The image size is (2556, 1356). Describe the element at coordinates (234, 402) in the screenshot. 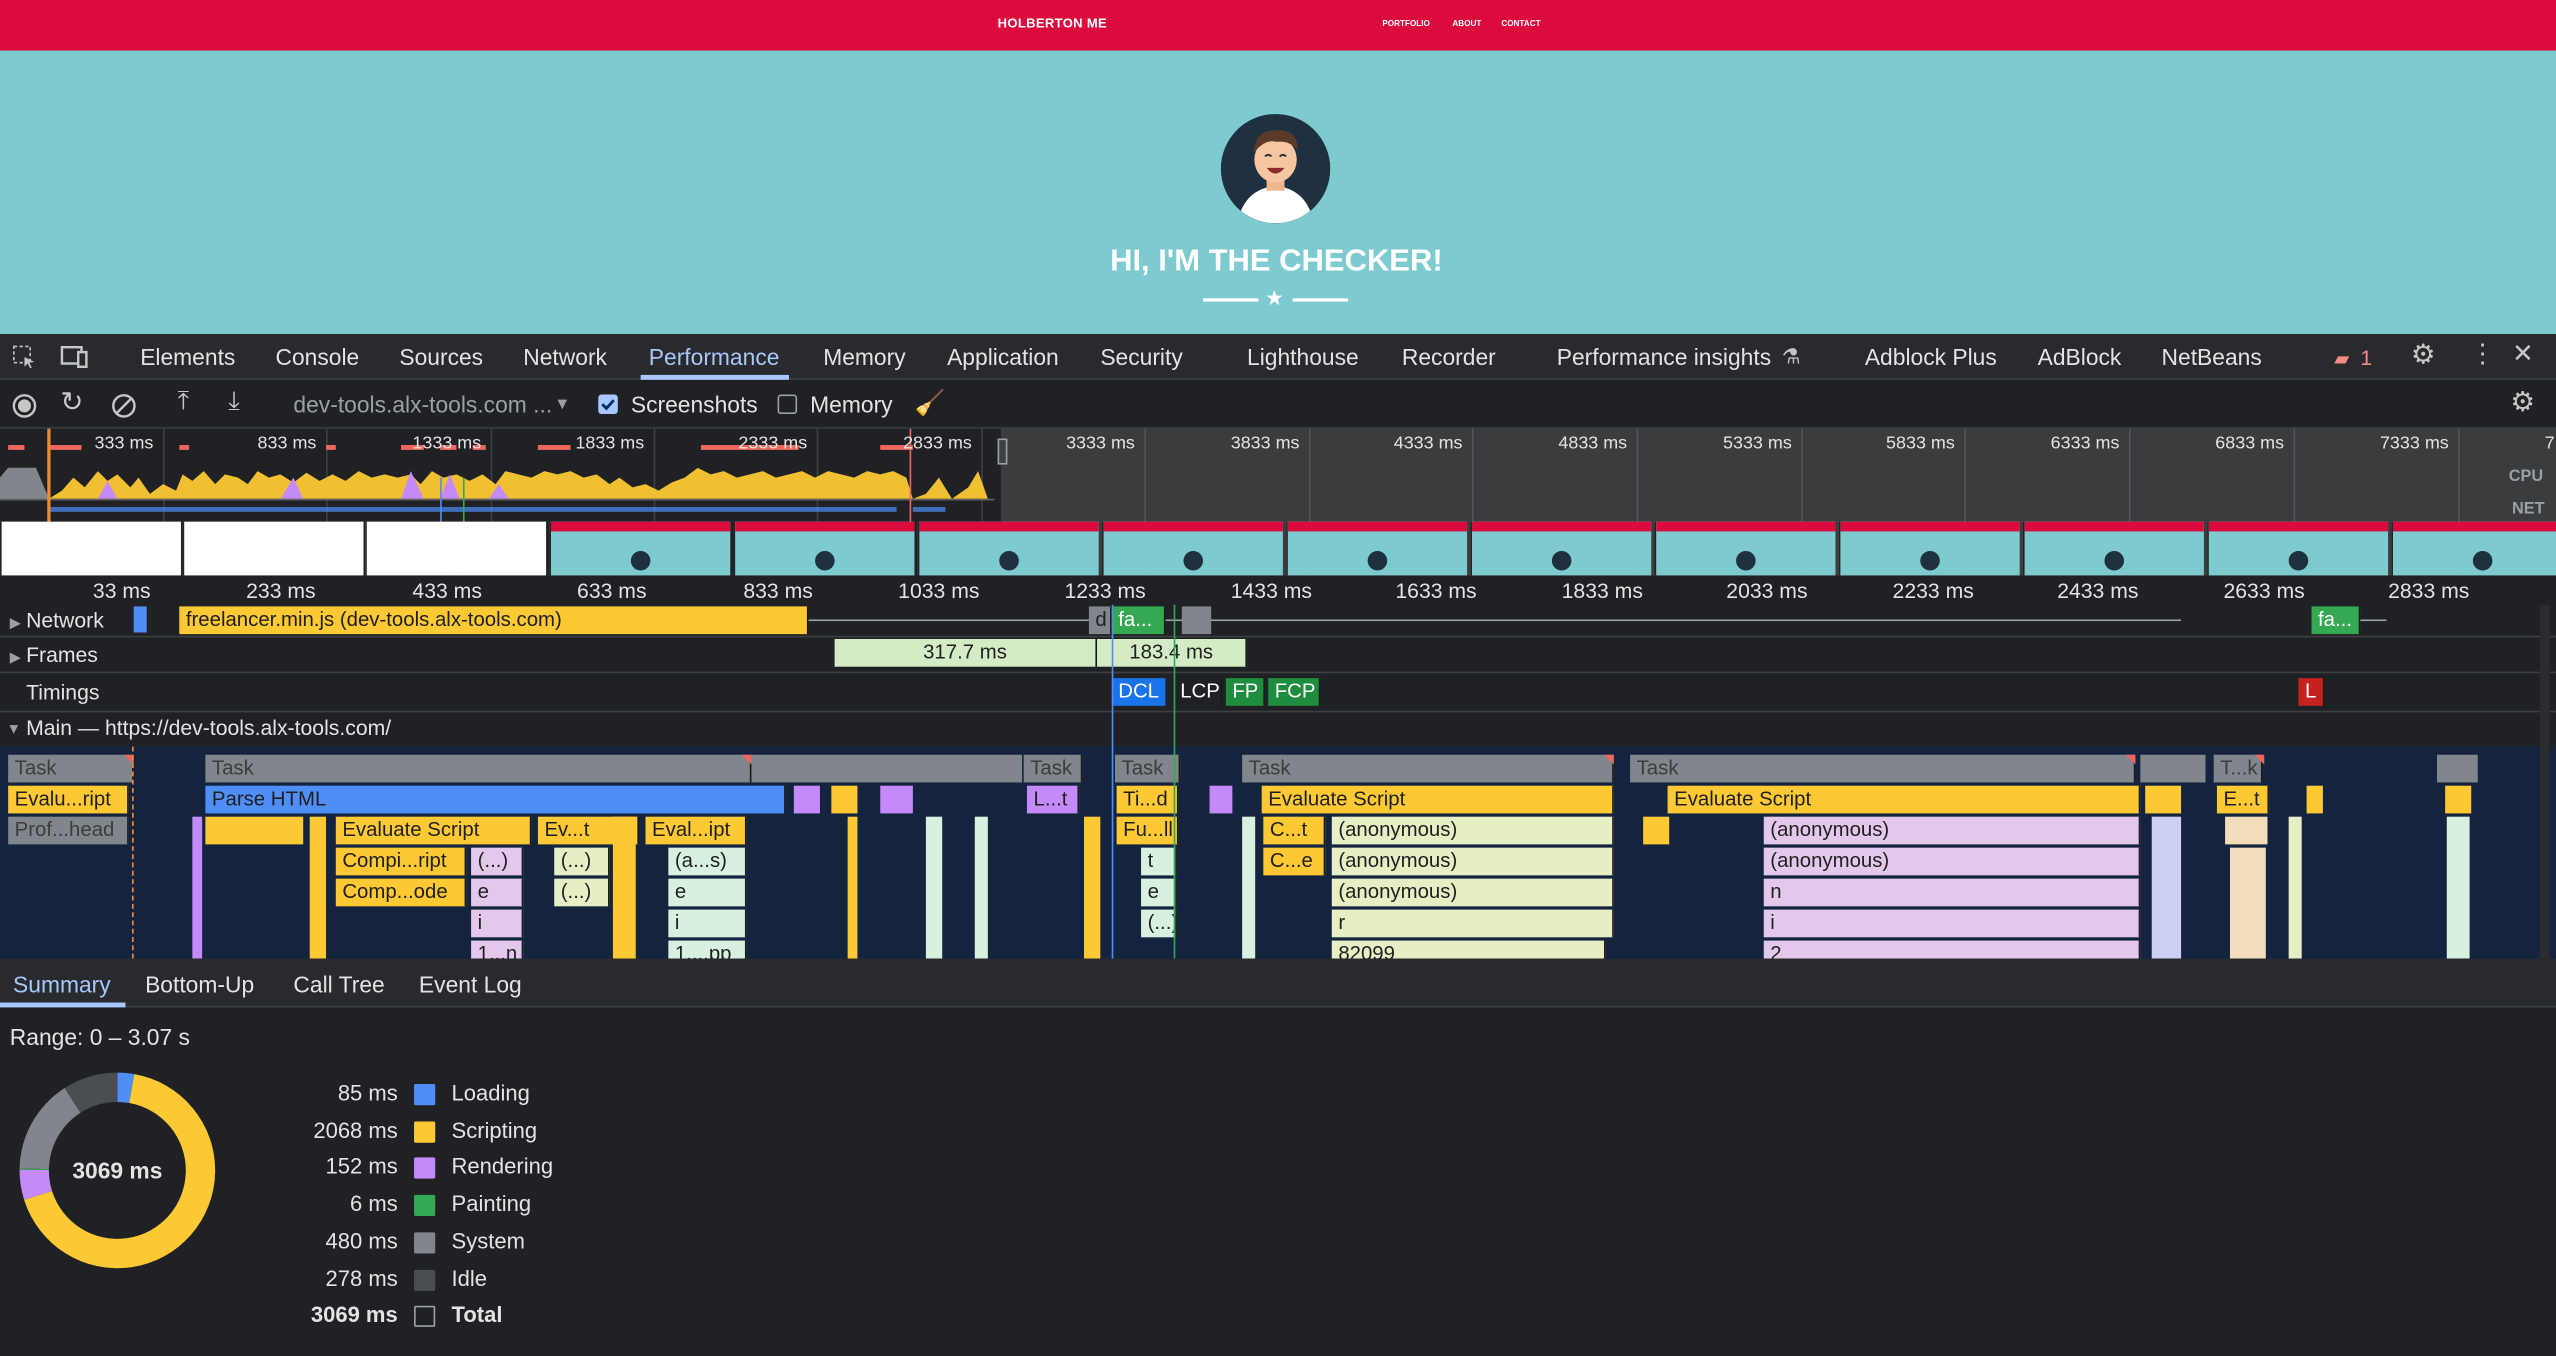

I see `download-icon: ⤓` at that location.